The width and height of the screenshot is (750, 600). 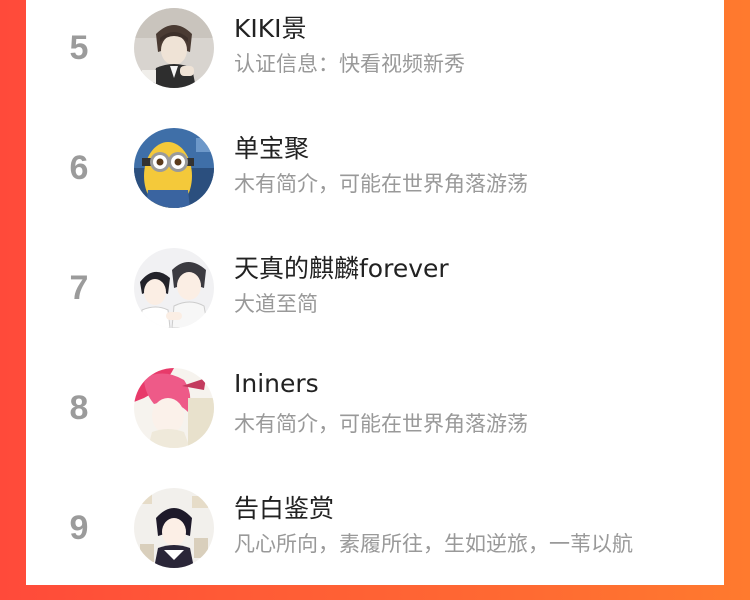 What do you see at coordinates (79, 408) in the screenshot?
I see `rank-number: 8` at bounding box center [79, 408].